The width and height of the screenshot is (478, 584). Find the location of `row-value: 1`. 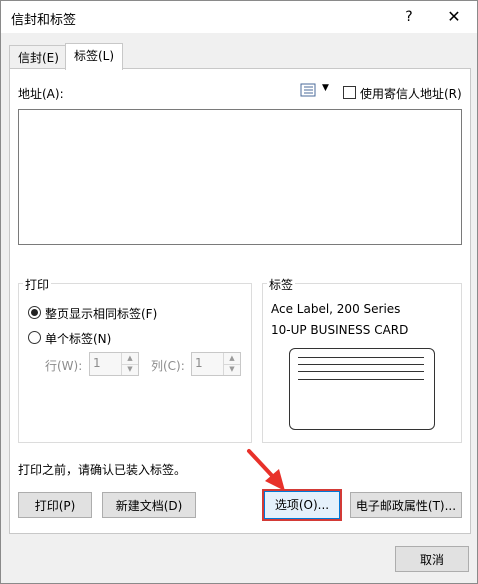

row-value: 1 is located at coordinates (97, 363).